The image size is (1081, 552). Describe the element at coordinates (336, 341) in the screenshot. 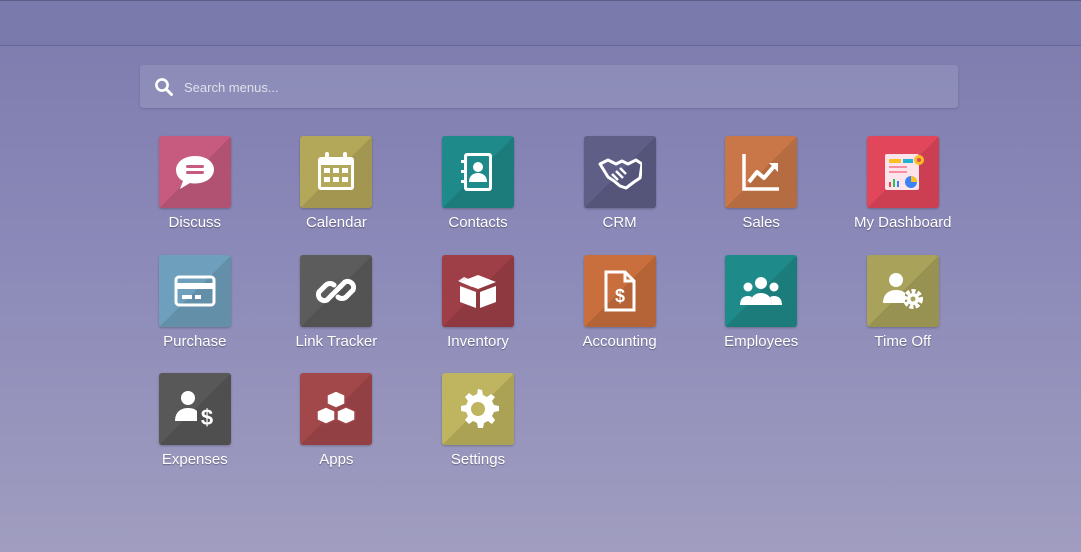

I see `app-label: Link Tracker` at that location.